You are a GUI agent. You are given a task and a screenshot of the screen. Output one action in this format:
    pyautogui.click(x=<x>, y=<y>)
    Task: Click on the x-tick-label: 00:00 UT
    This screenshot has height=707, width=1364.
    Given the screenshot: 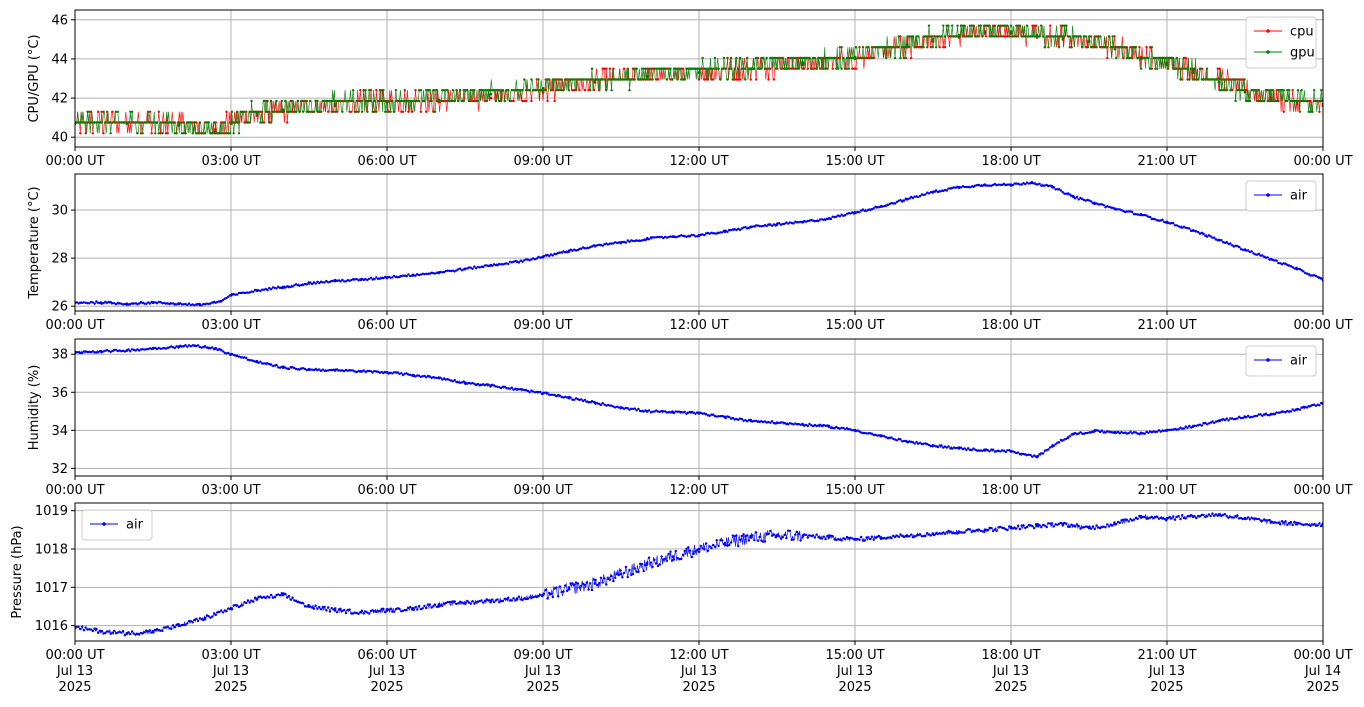 What is the action you would take?
    pyautogui.click(x=74, y=490)
    